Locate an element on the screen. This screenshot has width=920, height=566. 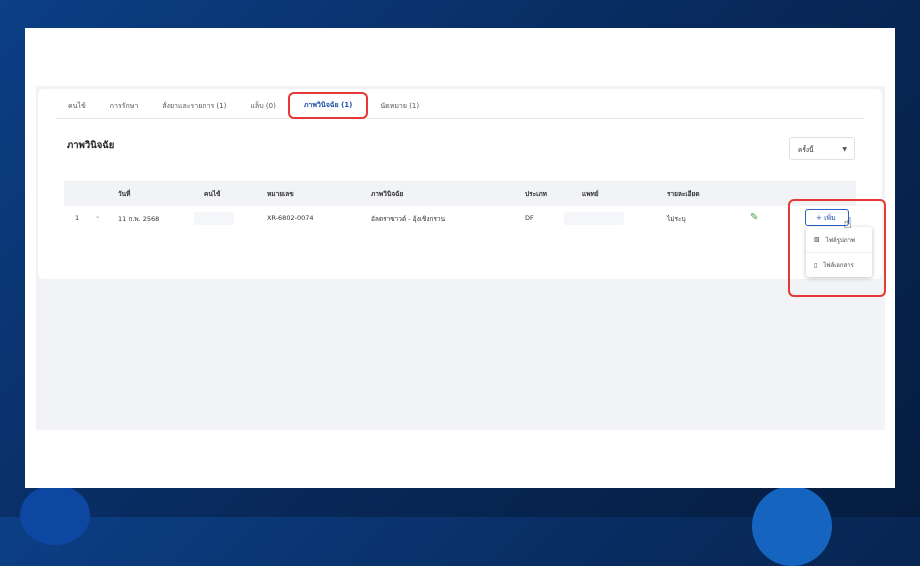
menu-label: ไฟล์รูปภาพ is located at coordinates (840, 240).